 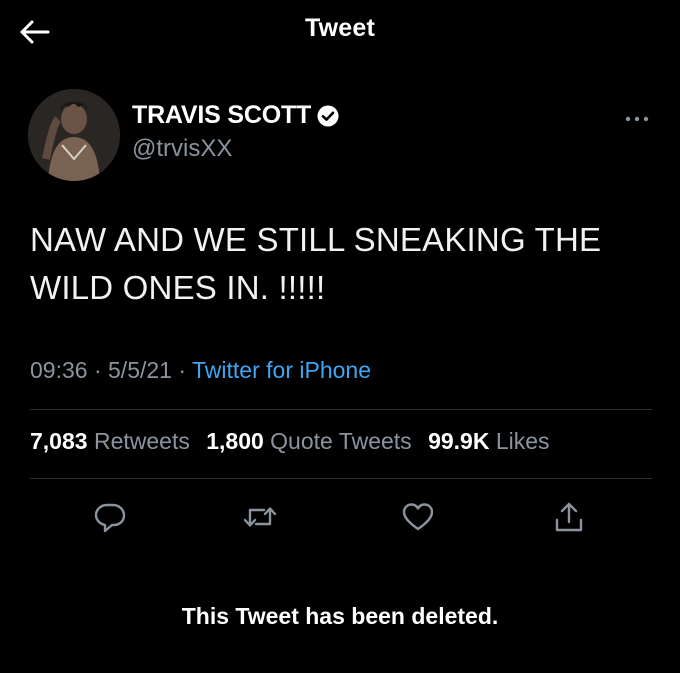 I want to click on page-title: Tweet, so click(x=340, y=28).